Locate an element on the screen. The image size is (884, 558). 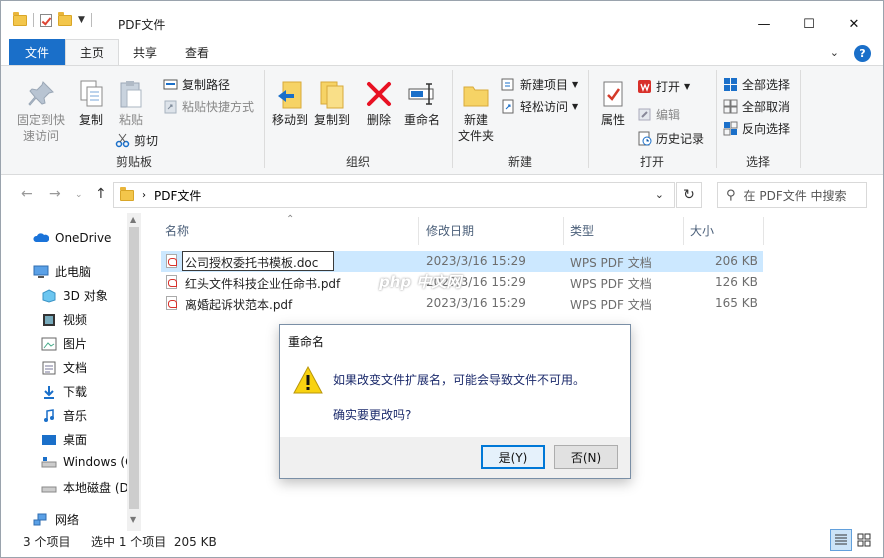
up-arrow-icon: ↑ is located at coordinates (101, 194).